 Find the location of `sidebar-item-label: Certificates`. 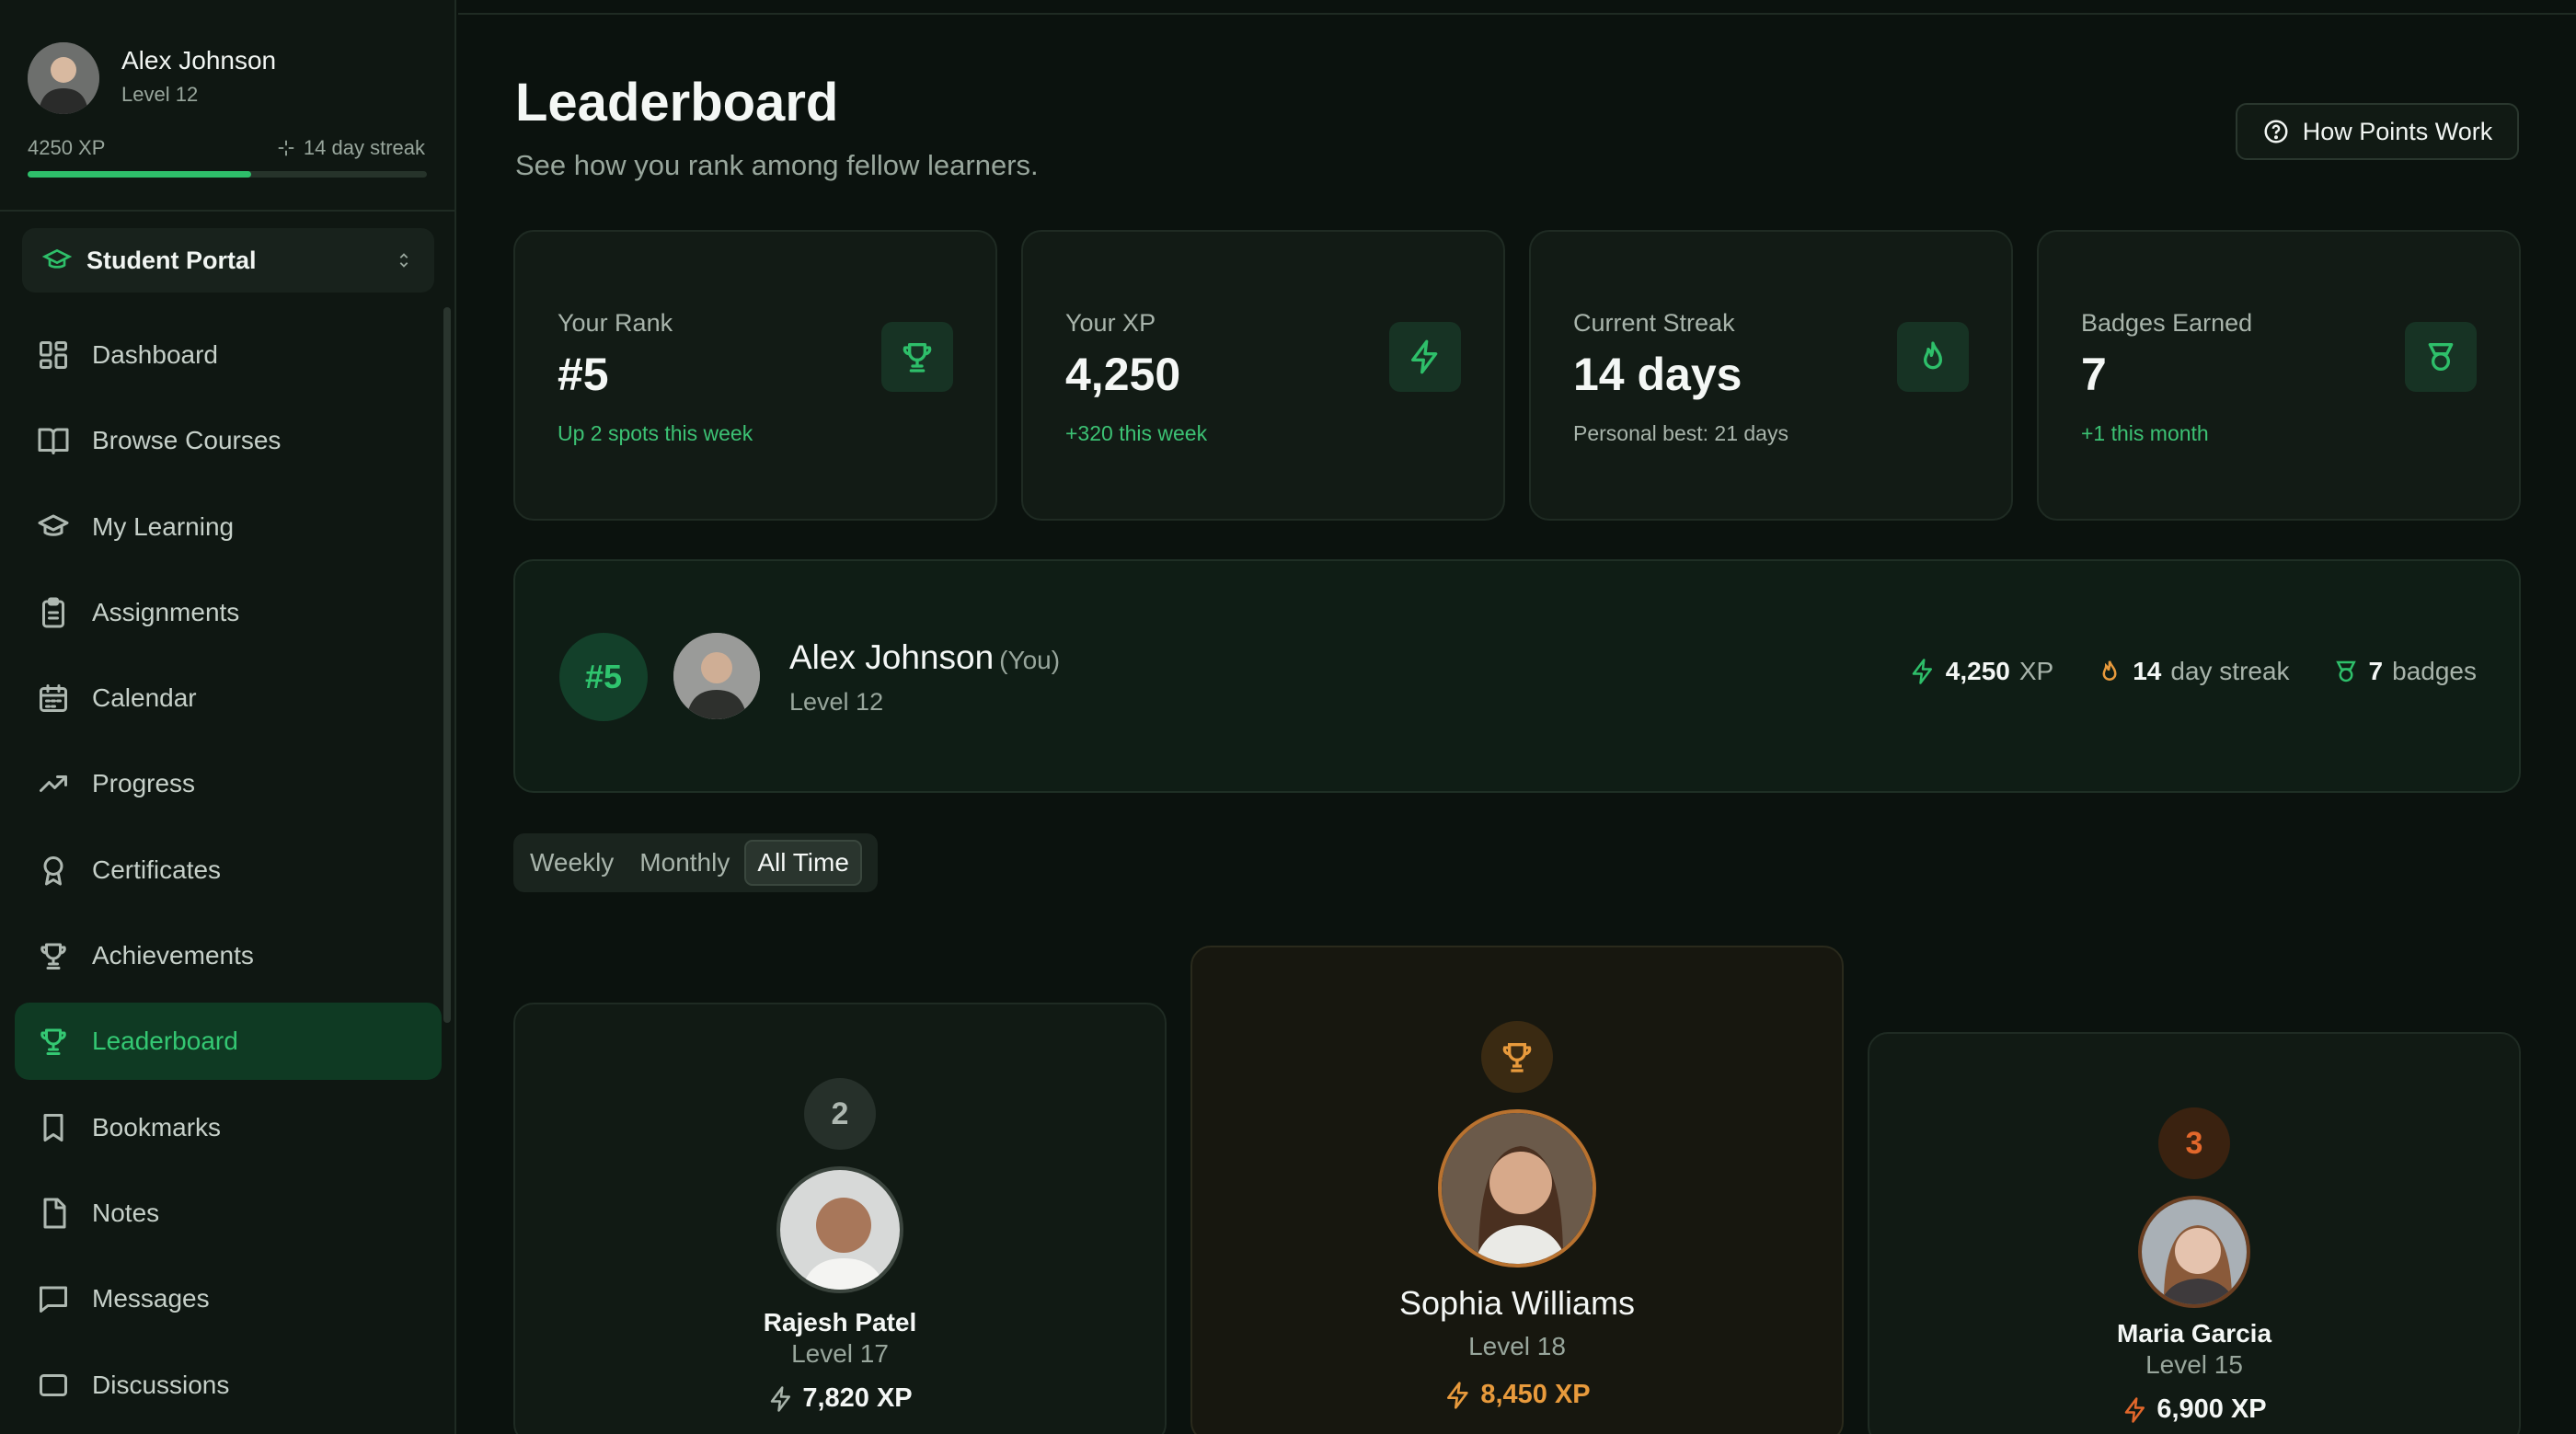

sidebar-item-label: Certificates is located at coordinates (157, 869).